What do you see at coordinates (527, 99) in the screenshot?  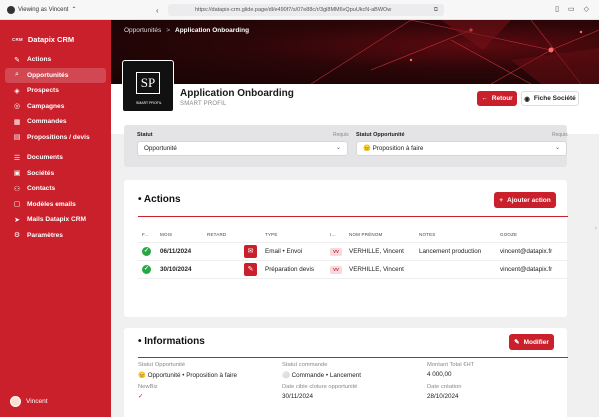 I see `eye-icon: ◉` at bounding box center [527, 99].